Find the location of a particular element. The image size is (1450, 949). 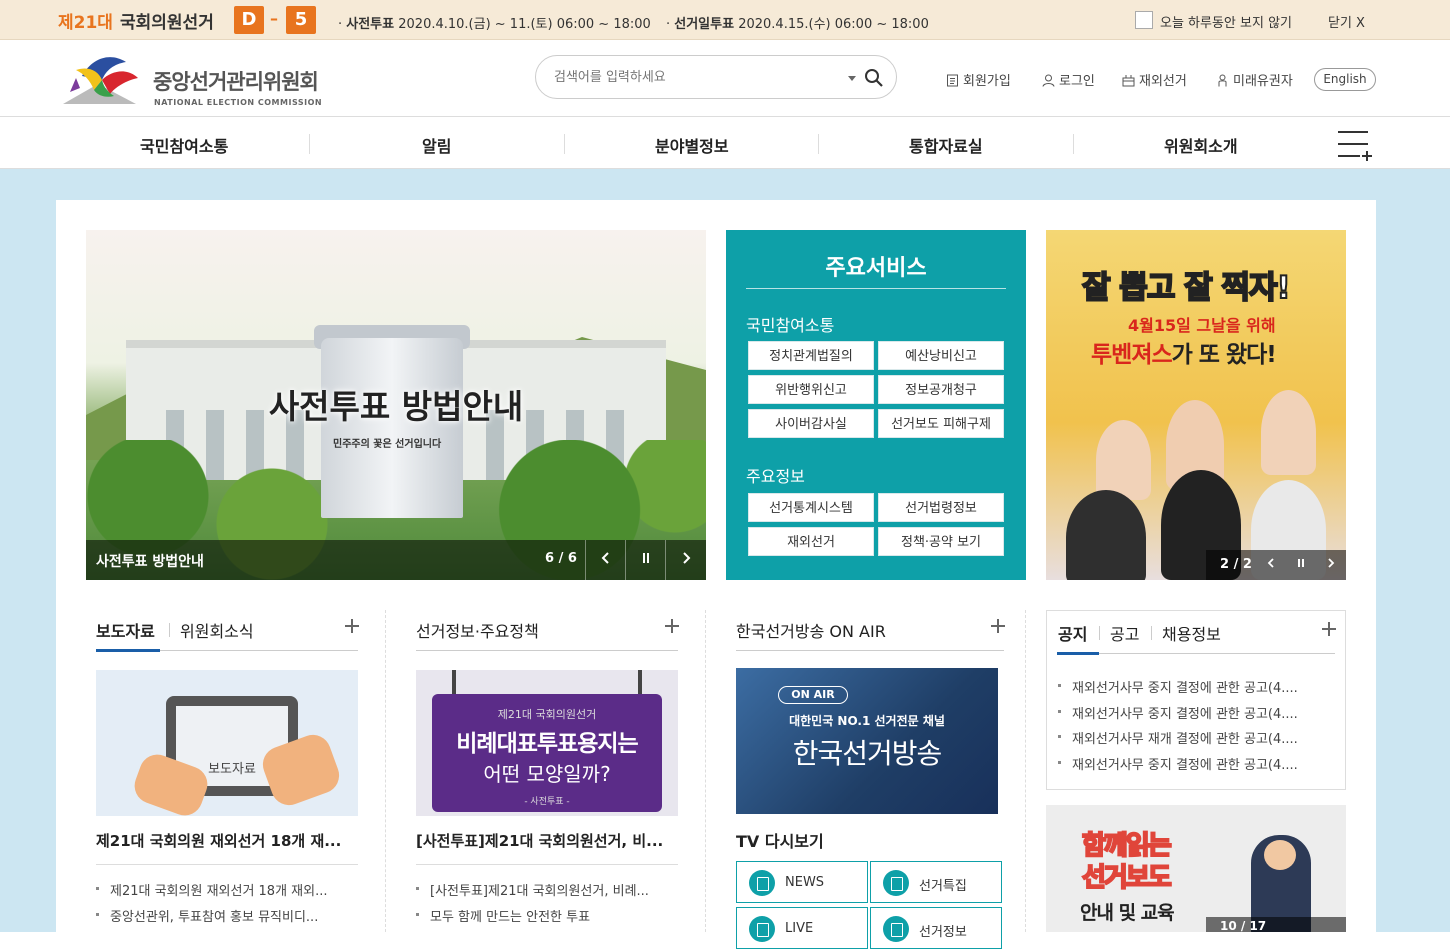

hero-next-button is located at coordinates (685, 560).